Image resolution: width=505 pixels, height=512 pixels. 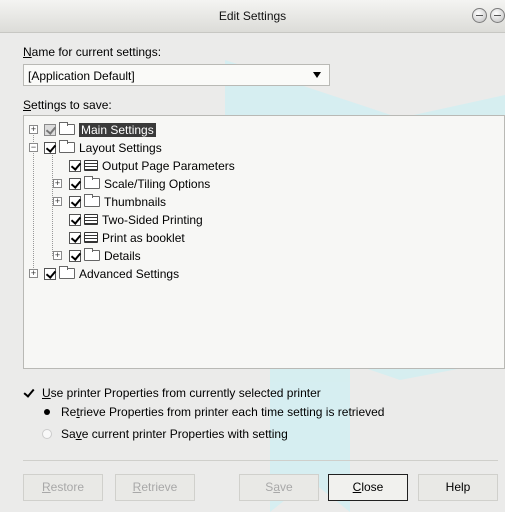 What do you see at coordinates (75, 237) in the screenshot?
I see `booklet-checkbox` at bounding box center [75, 237].